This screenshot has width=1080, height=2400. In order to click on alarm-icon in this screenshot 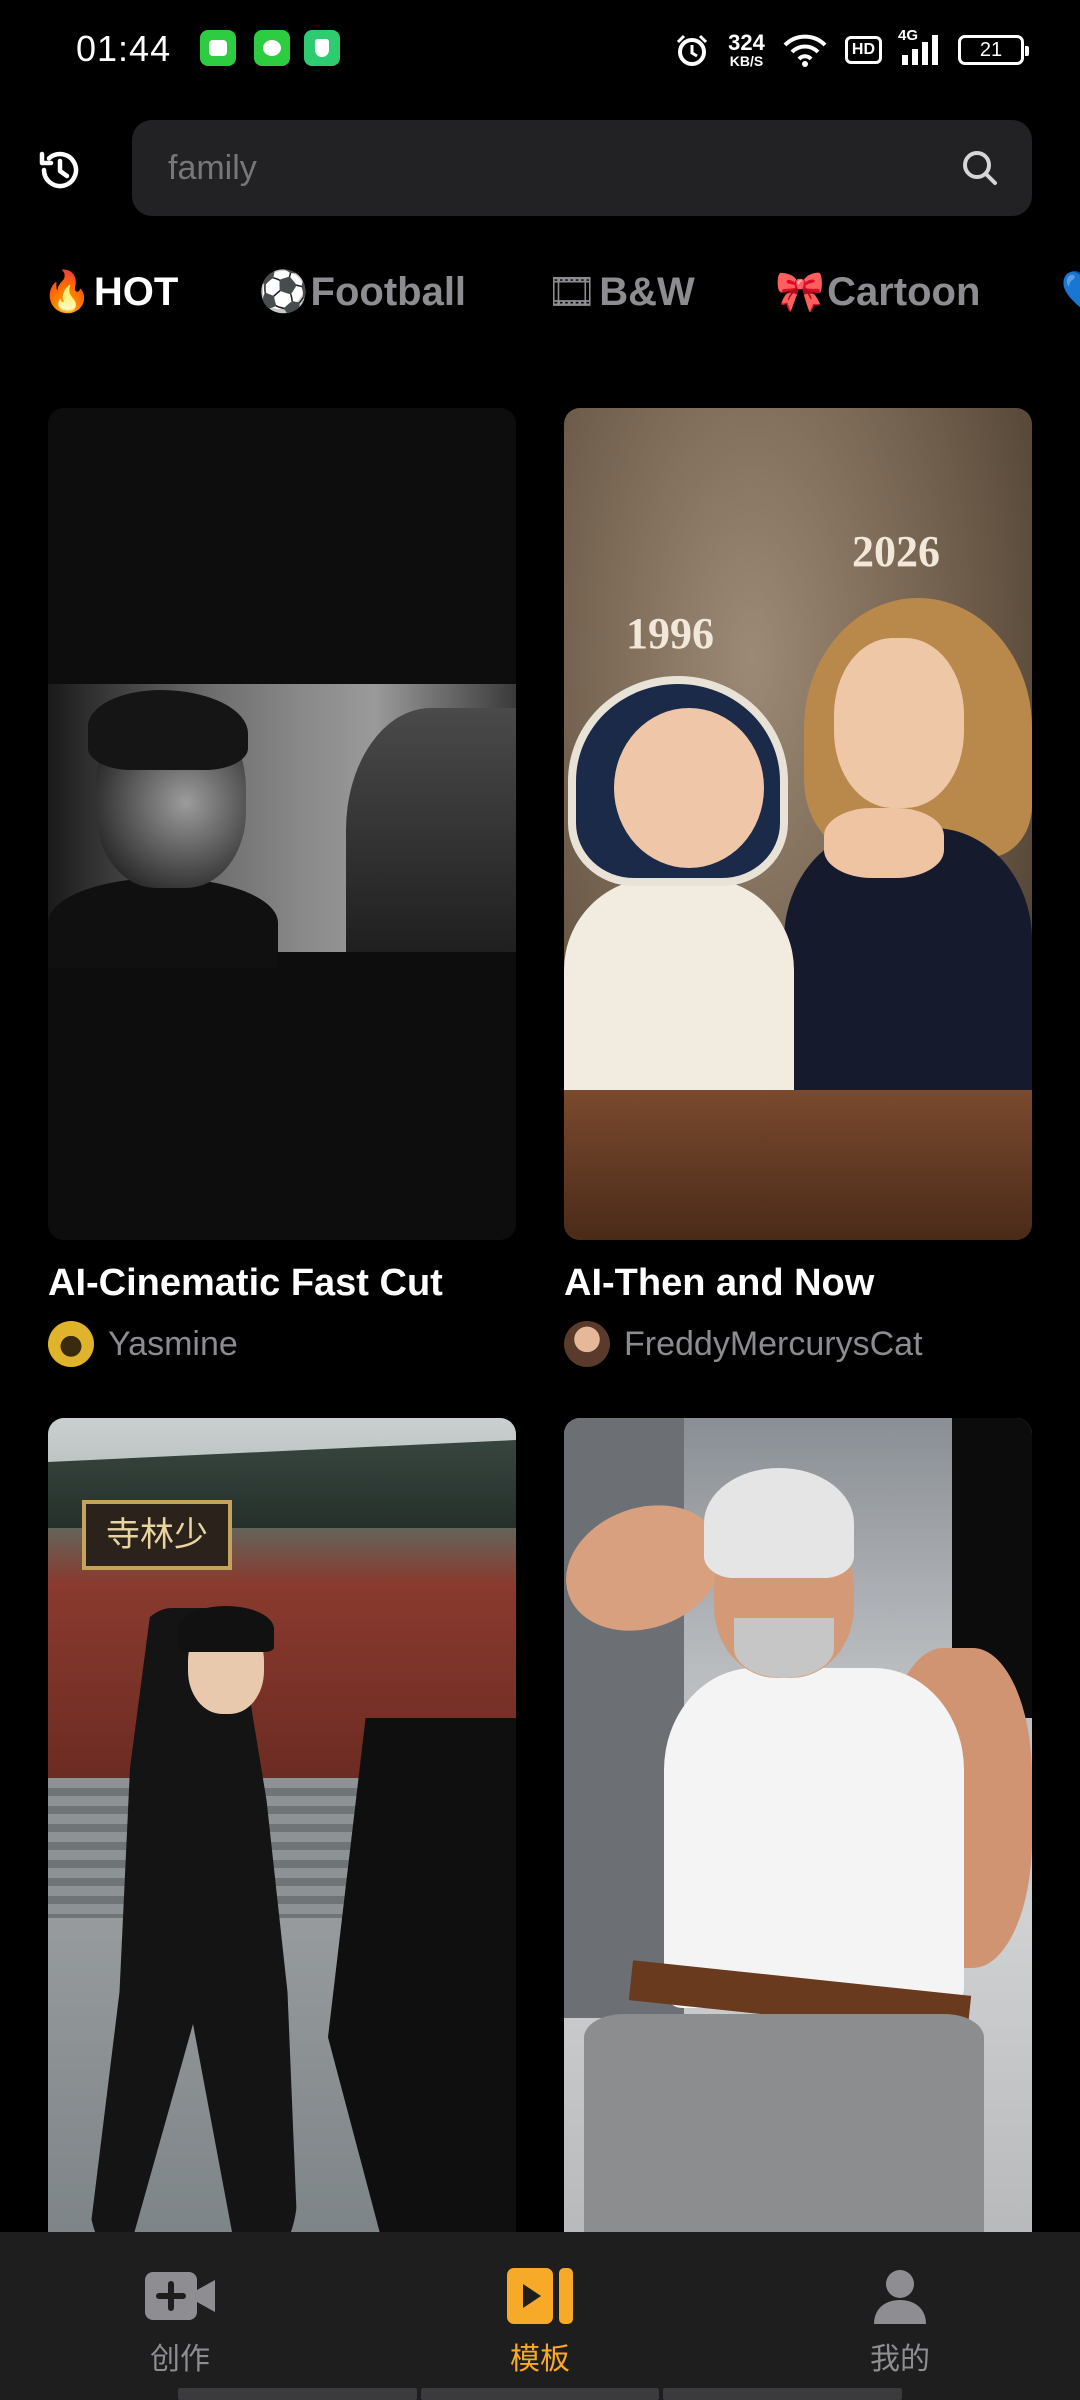, I will do `click(692, 50)`.